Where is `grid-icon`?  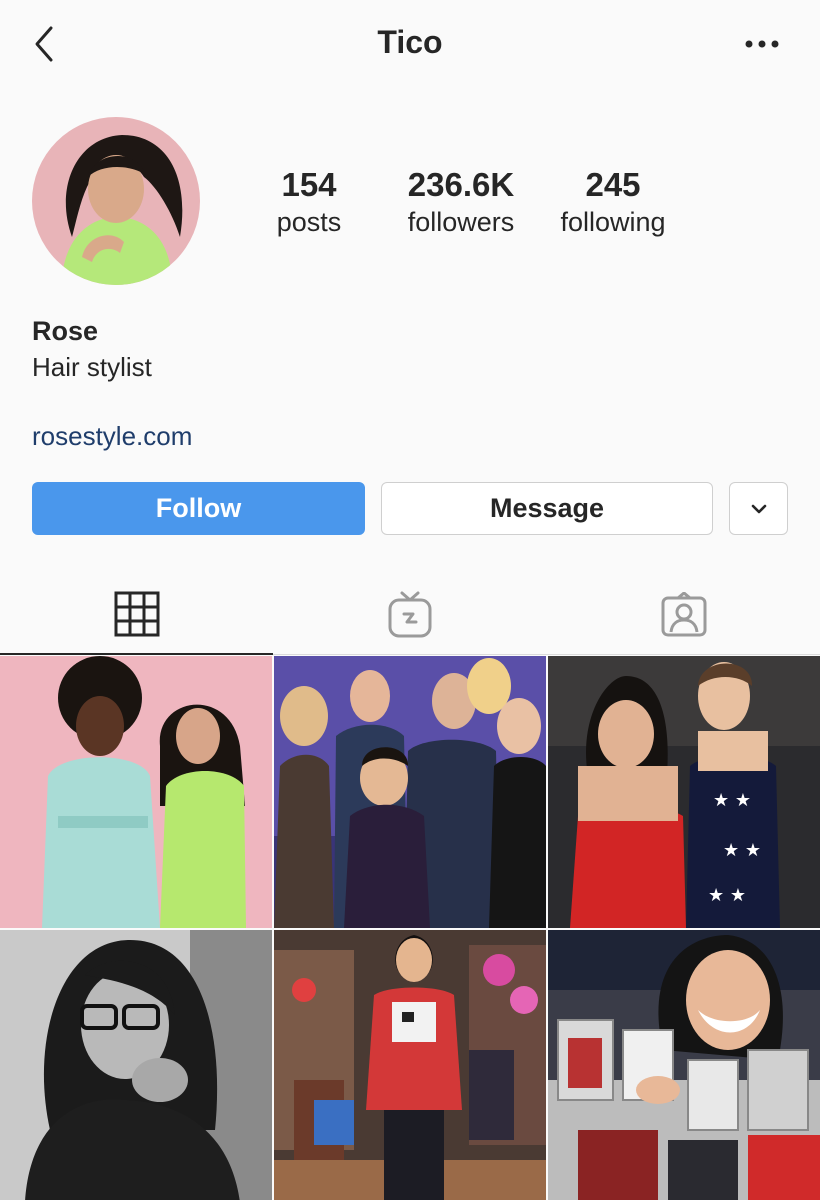 grid-icon is located at coordinates (136, 614).